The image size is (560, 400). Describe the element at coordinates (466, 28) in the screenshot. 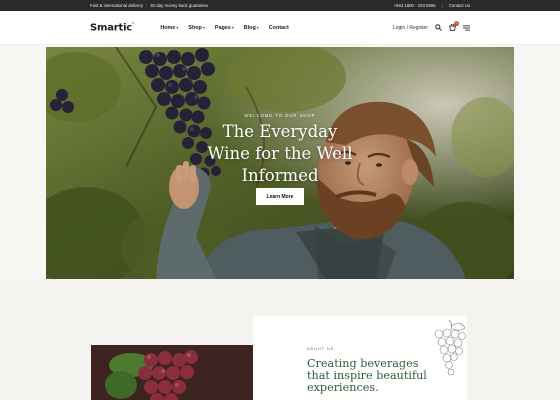

I see `menu-icon` at that location.